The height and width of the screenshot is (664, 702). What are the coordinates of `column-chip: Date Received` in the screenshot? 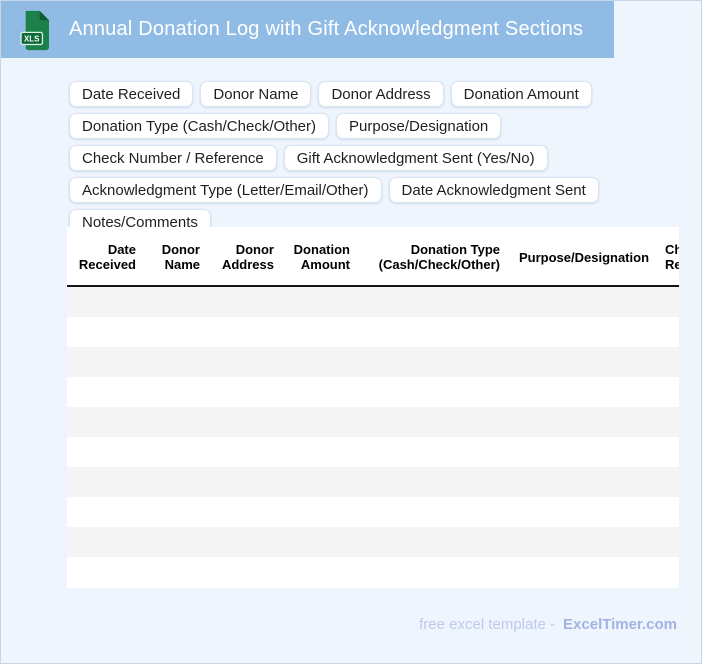 It's located at (131, 94).